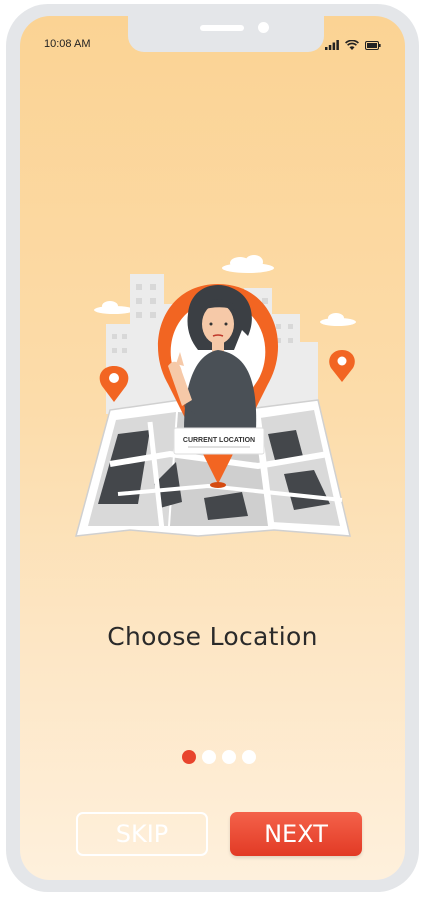 This screenshot has height=900, width=425. I want to click on map-pin-icon, so click(342, 366).